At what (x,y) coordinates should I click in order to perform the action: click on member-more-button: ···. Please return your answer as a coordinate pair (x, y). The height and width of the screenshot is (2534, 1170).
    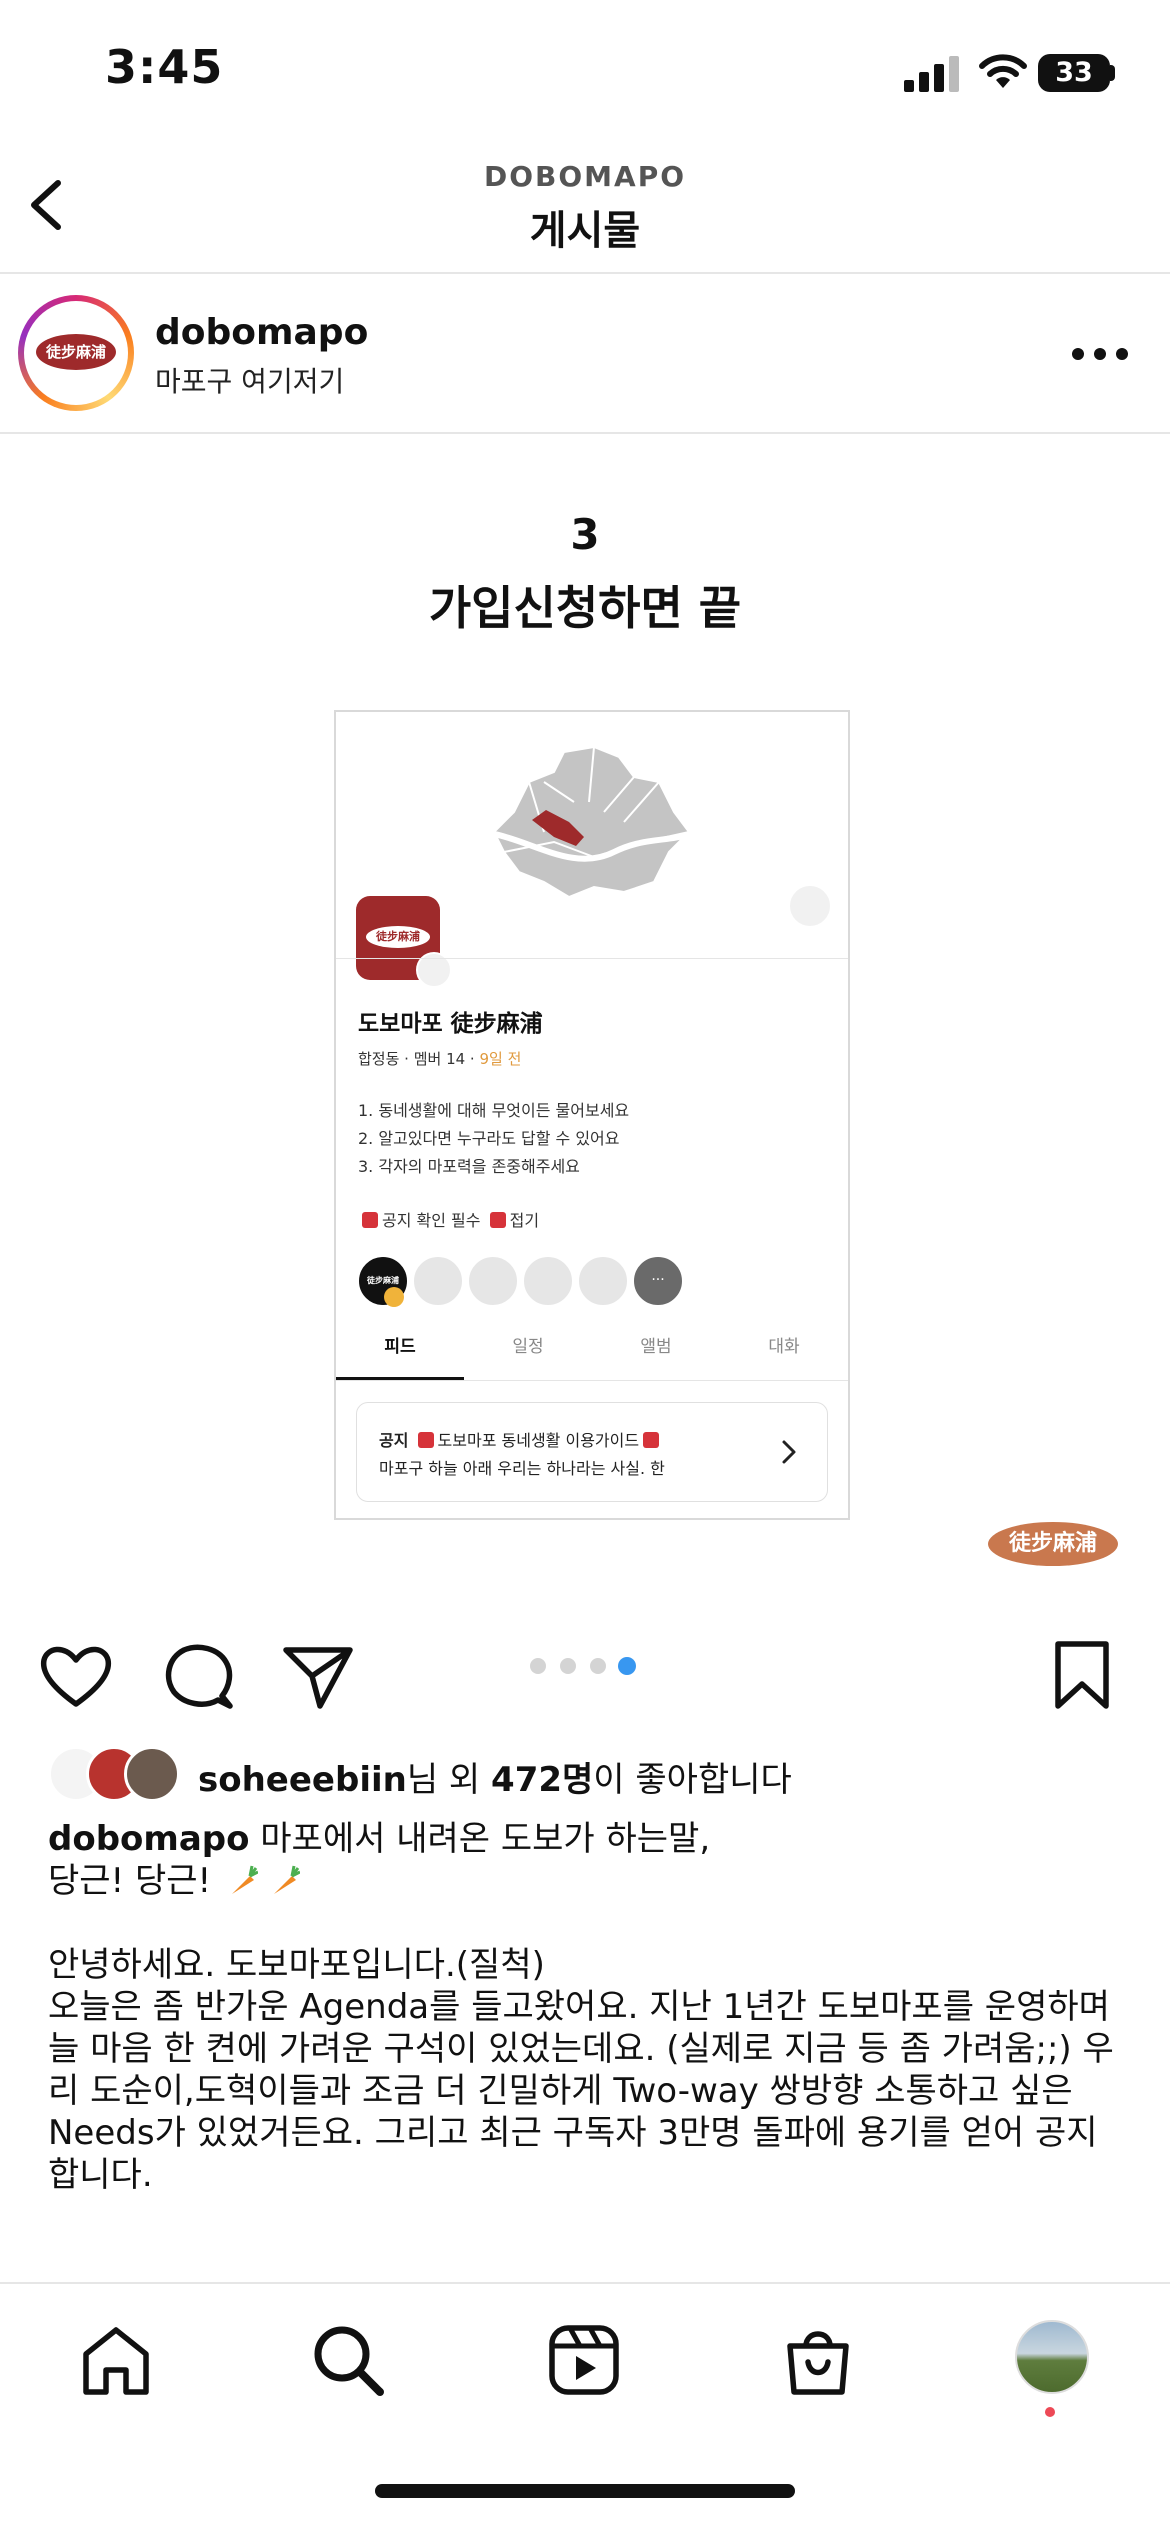
    Looking at the image, I should click on (658, 1281).